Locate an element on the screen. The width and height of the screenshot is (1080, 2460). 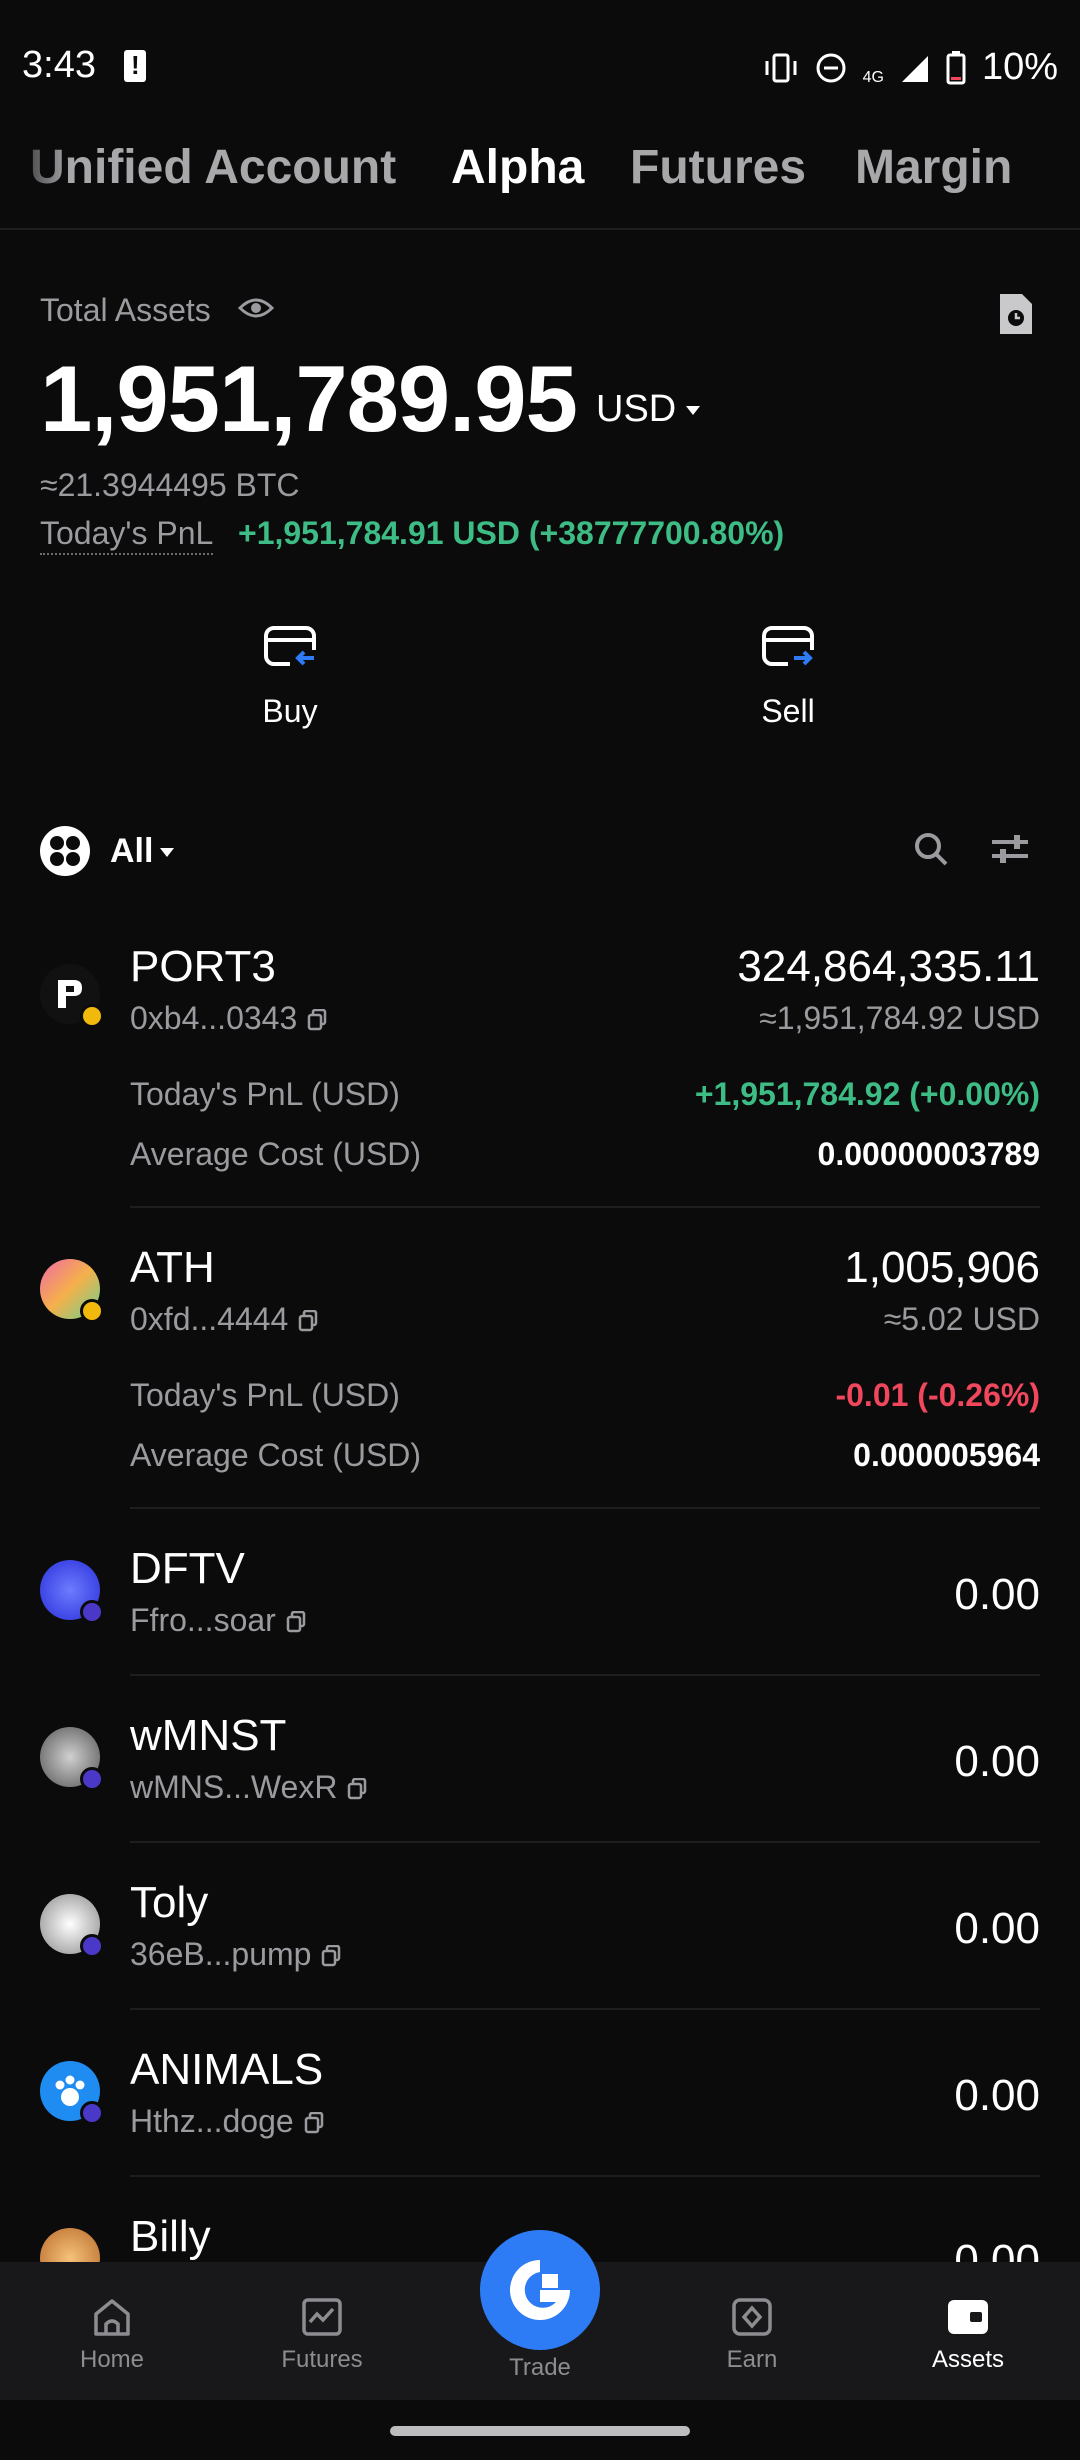
dftv-logo is located at coordinates (72, 1592).